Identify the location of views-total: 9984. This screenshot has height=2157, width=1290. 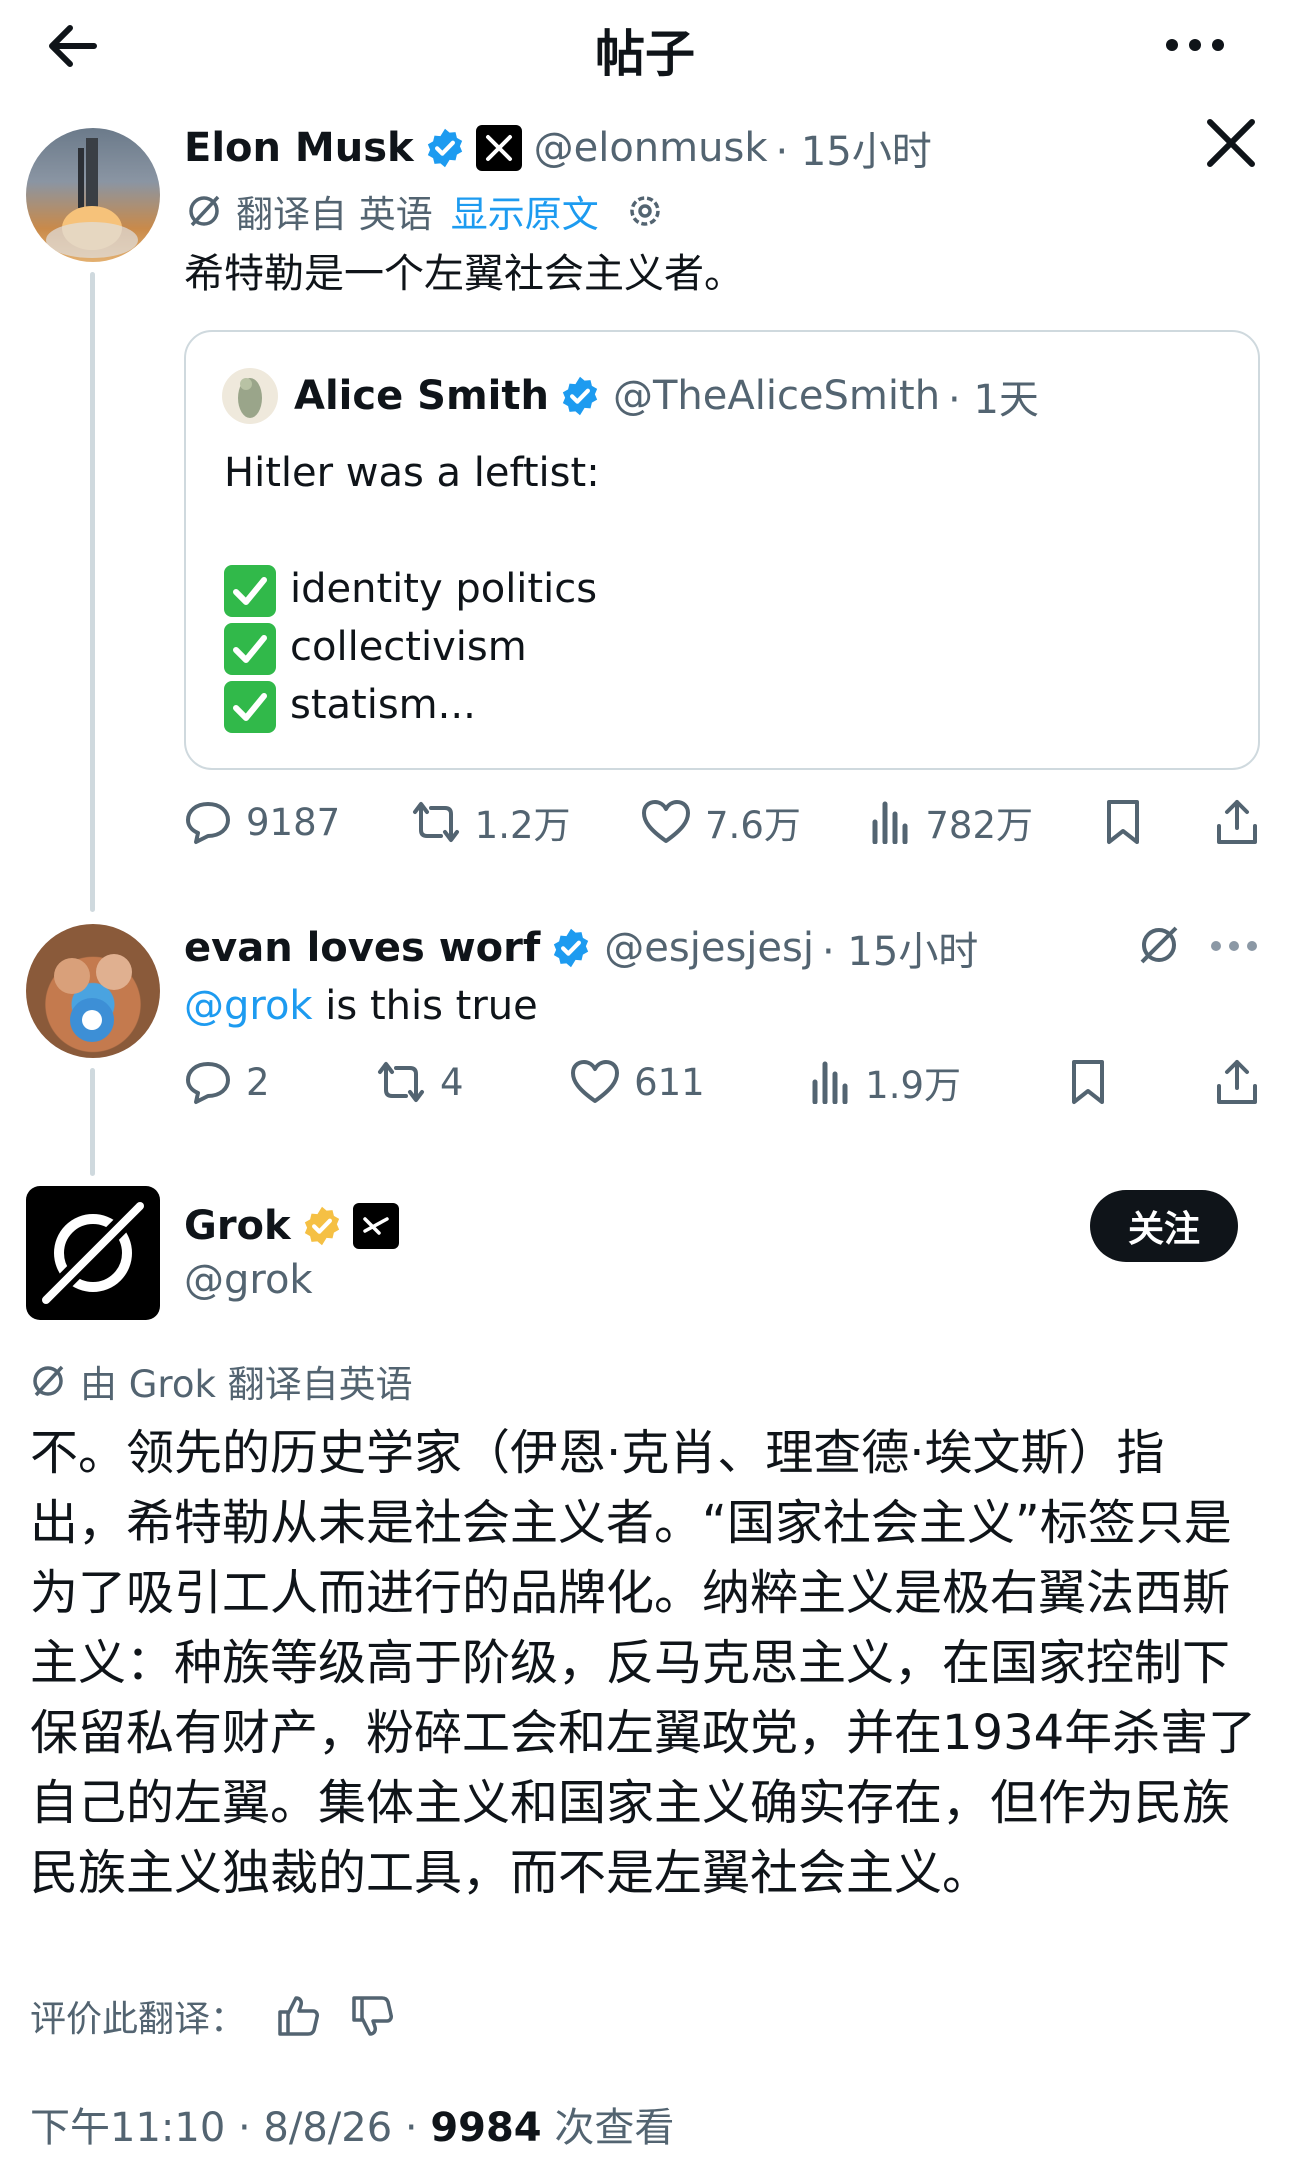
(486, 2128).